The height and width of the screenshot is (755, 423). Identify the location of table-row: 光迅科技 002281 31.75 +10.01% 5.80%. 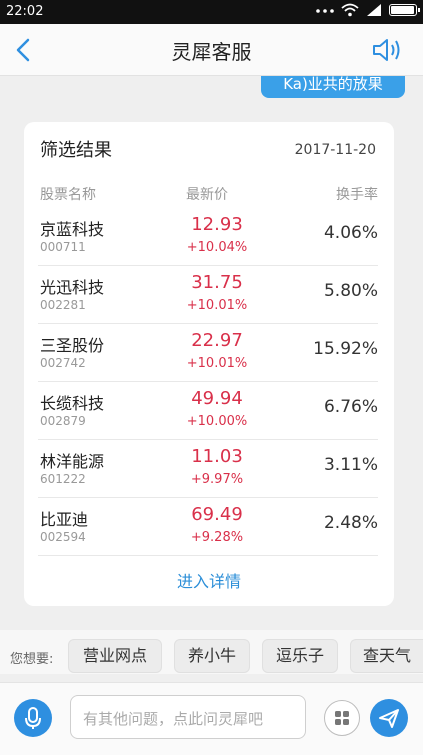
(208, 295).